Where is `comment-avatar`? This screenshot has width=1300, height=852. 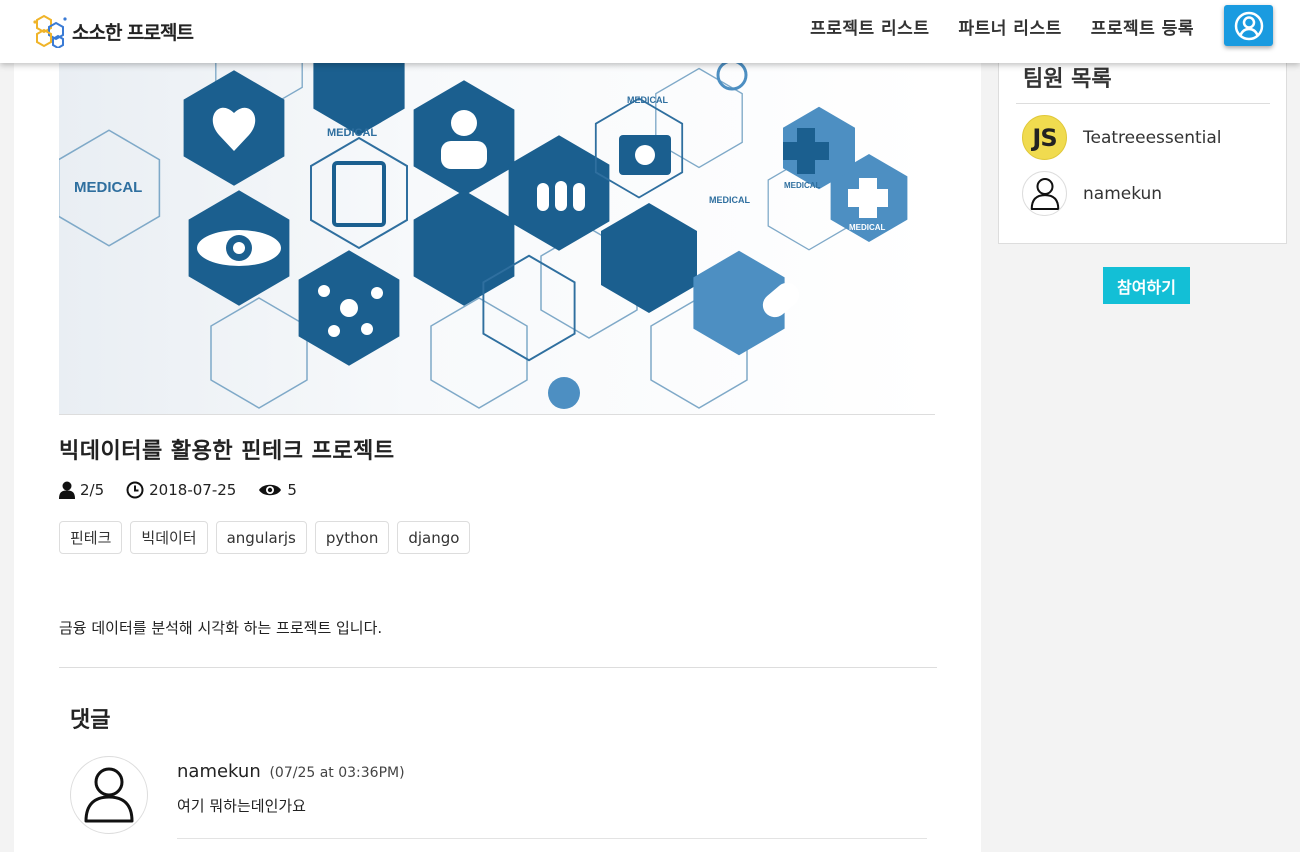
comment-avatar is located at coordinates (109, 795).